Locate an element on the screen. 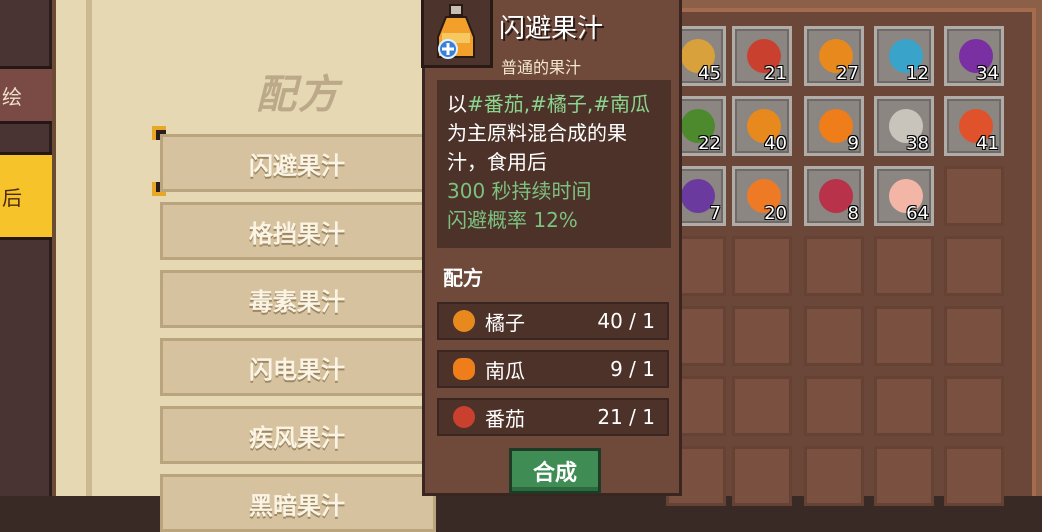 The height and width of the screenshot is (532, 1042). book-title: 配方 is located at coordinates (298, 95).